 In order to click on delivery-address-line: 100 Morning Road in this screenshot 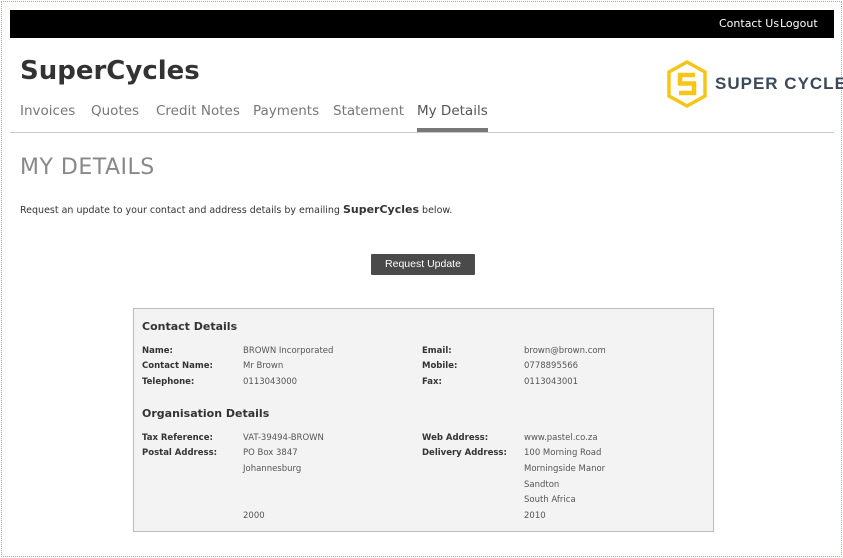, I will do `click(563, 453)`.